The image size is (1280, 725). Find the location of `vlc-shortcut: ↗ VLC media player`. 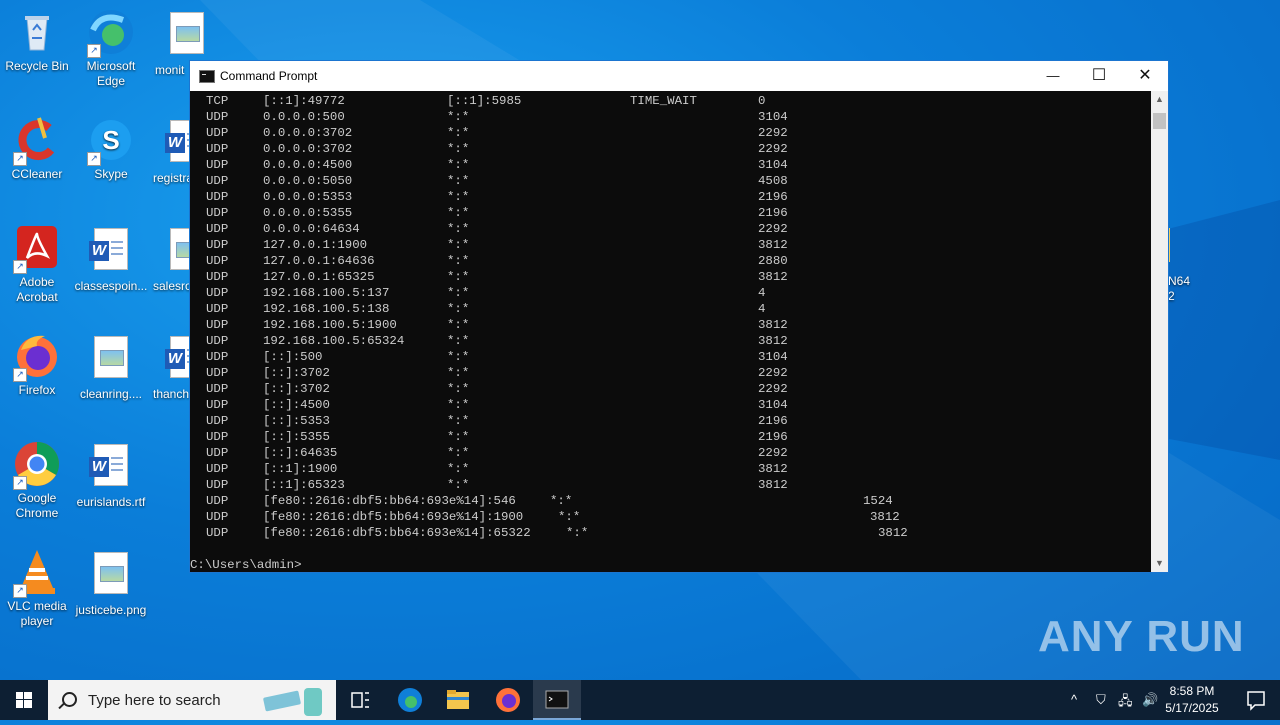

vlc-shortcut: ↗ VLC media player is located at coordinates (37, 588).